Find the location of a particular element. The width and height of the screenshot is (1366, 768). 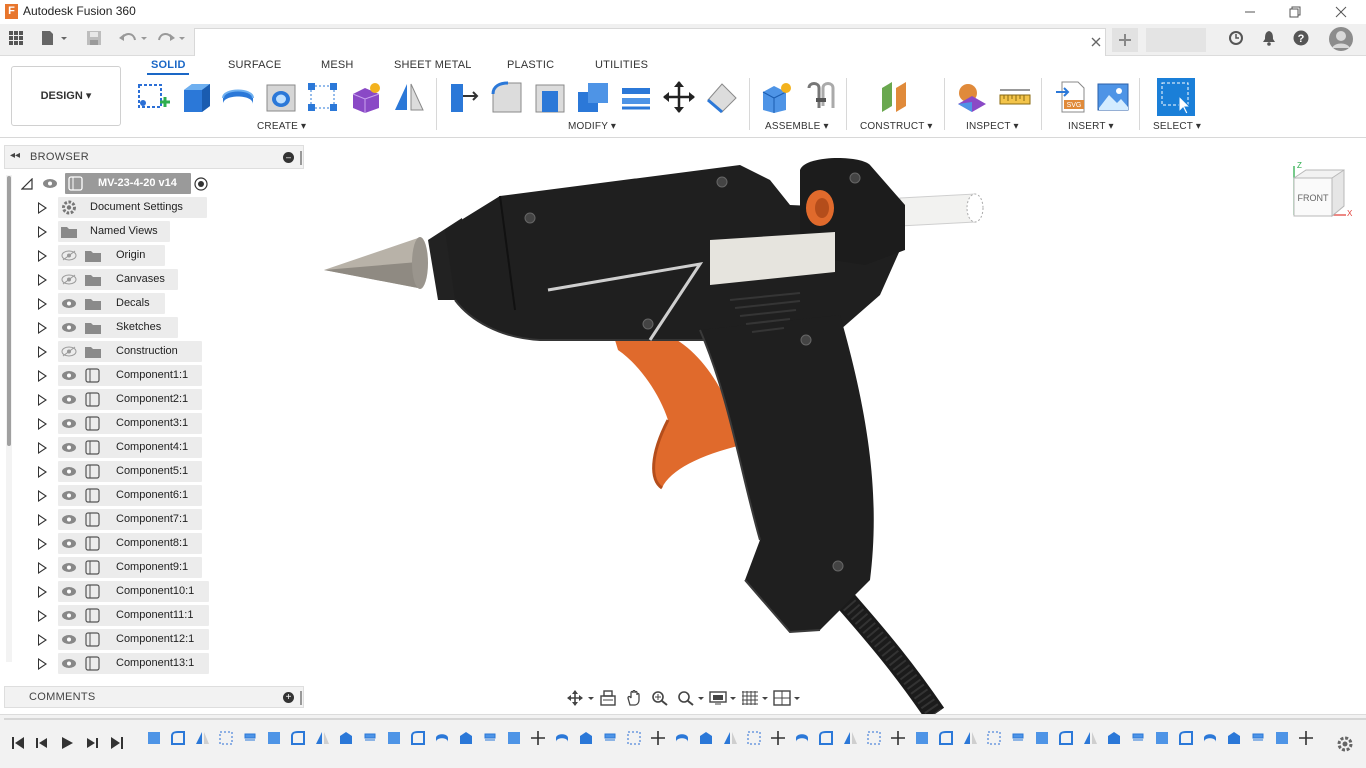

select-icon is located at coordinates (1176, 97).